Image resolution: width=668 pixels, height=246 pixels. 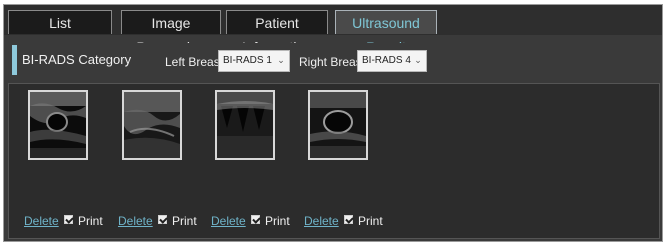 I want to click on print-image-4-checkbox, so click(x=348, y=219).